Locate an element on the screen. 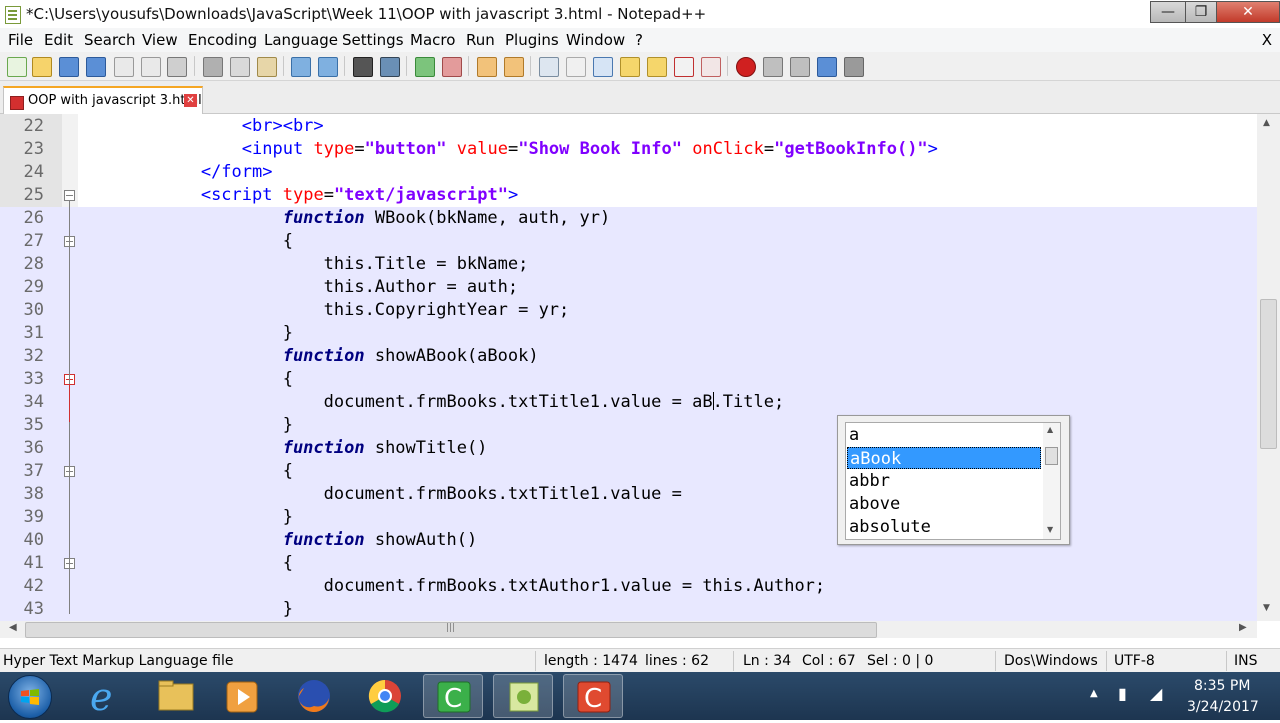  sync-vertical-icon is located at coordinates (487, 67).